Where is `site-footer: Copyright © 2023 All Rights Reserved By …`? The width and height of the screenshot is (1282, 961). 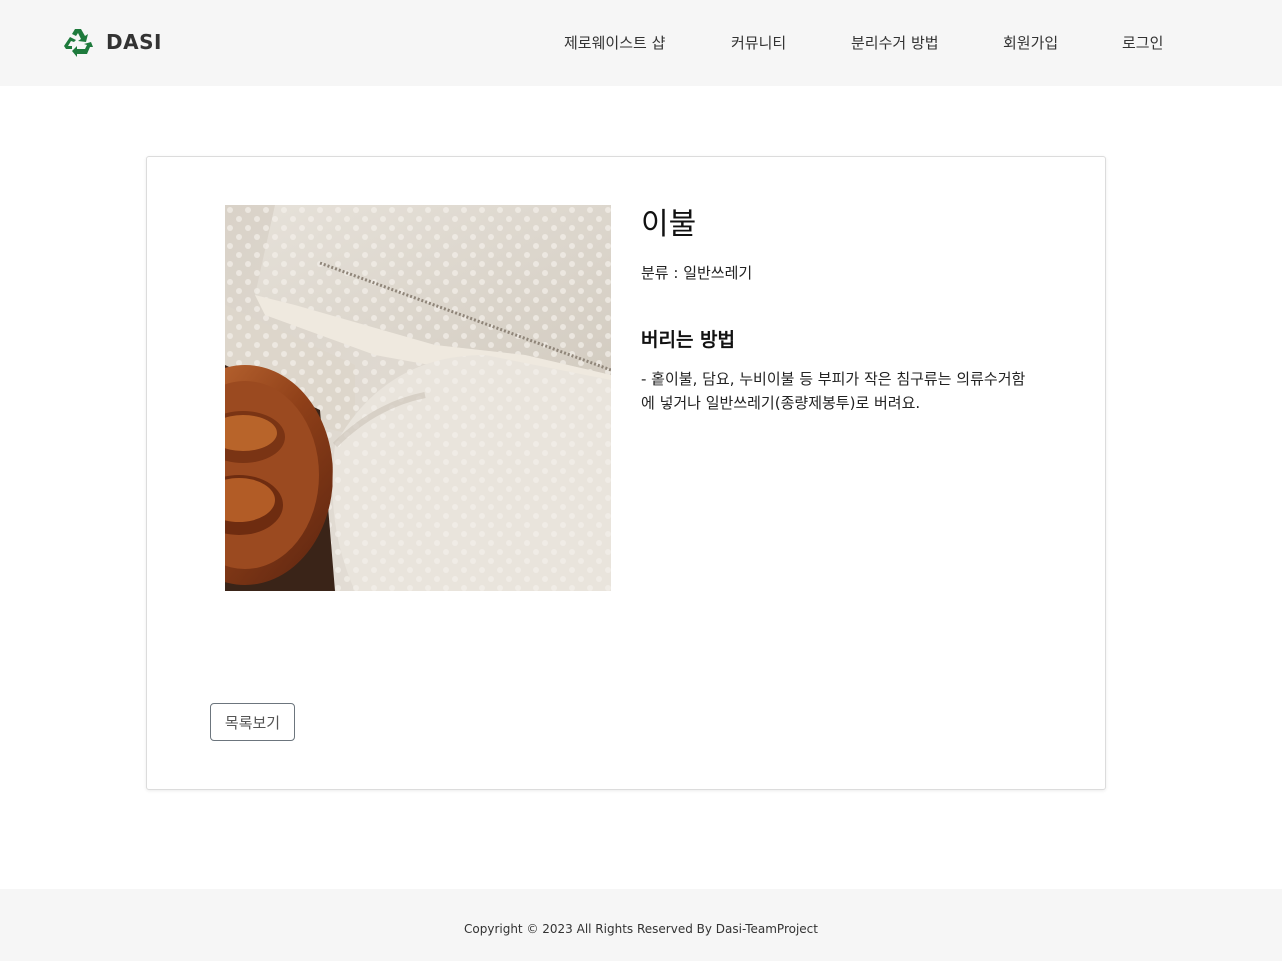 site-footer: Copyright © 2023 All Rights Reserved By … is located at coordinates (641, 925).